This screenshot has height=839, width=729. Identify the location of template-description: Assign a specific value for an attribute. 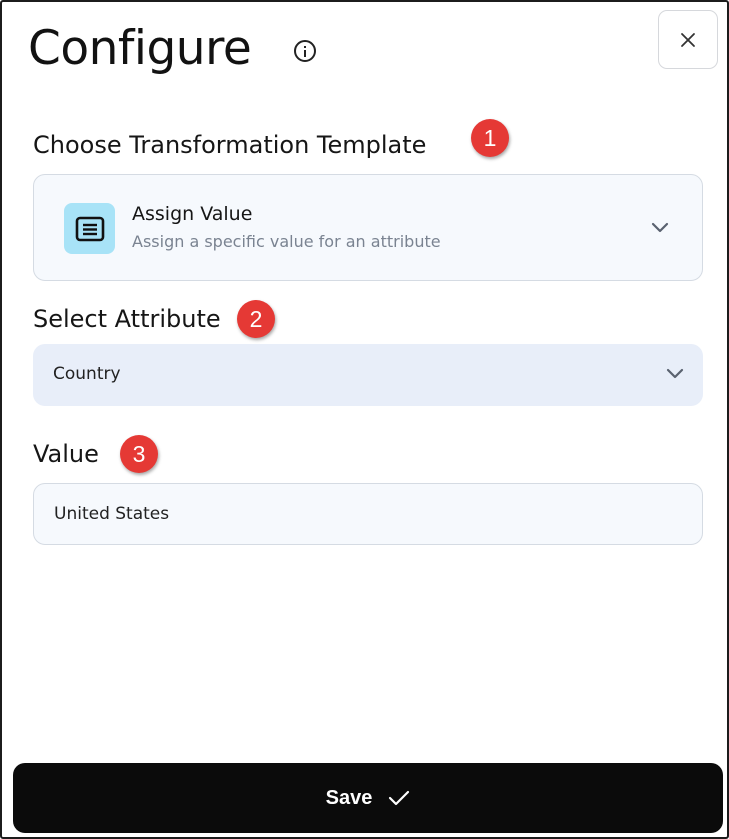
(286, 241).